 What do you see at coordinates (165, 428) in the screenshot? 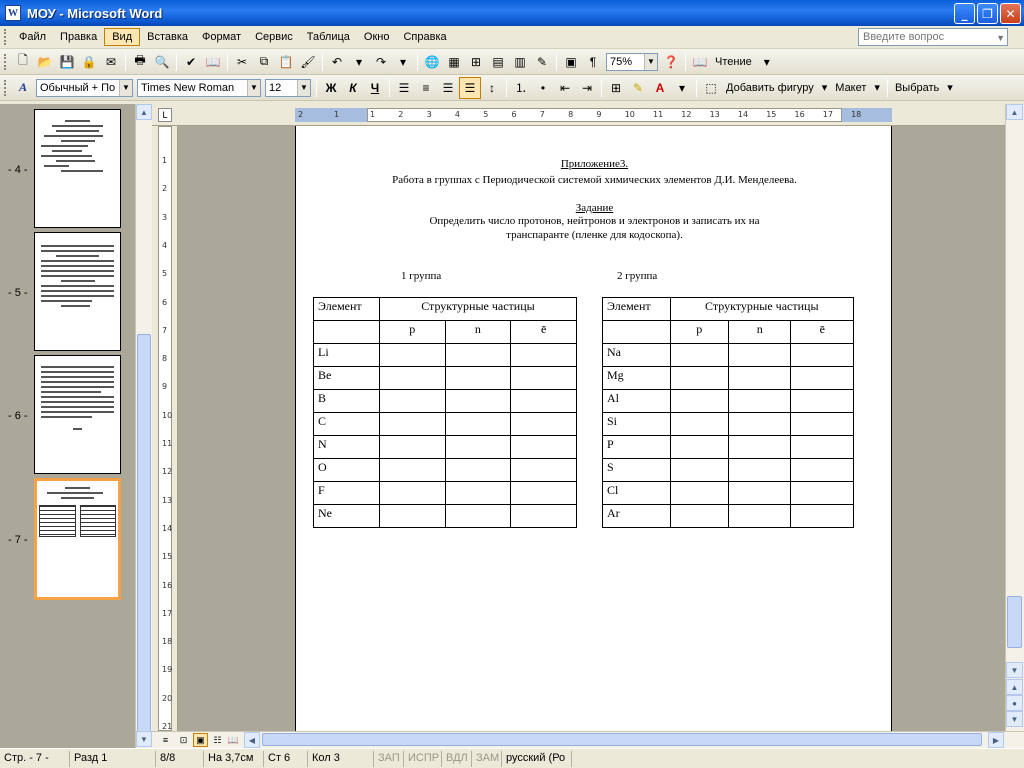
I see `vertical-ruler: 1 2 3 4 5 6 7 8 9 10 11 12 13 14 15 16 17 18 19 20 21` at bounding box center [165, 428].